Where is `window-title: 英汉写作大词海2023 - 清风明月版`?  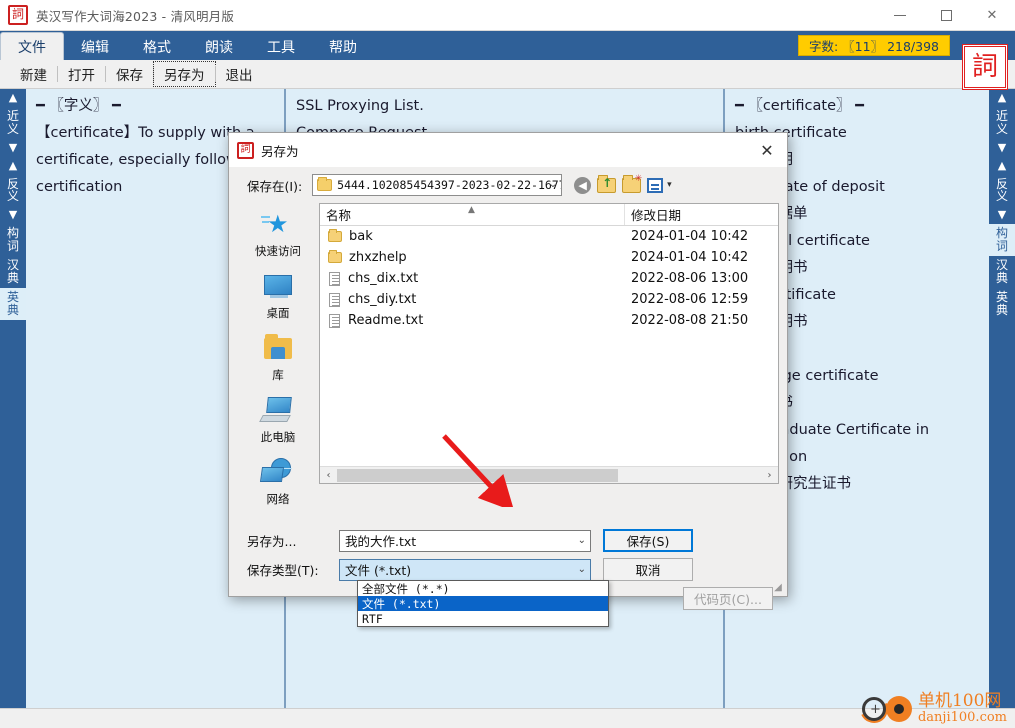
window-title: 英汉写作大词海2023 - 清风明月版 is located at coordinates (135, 16).